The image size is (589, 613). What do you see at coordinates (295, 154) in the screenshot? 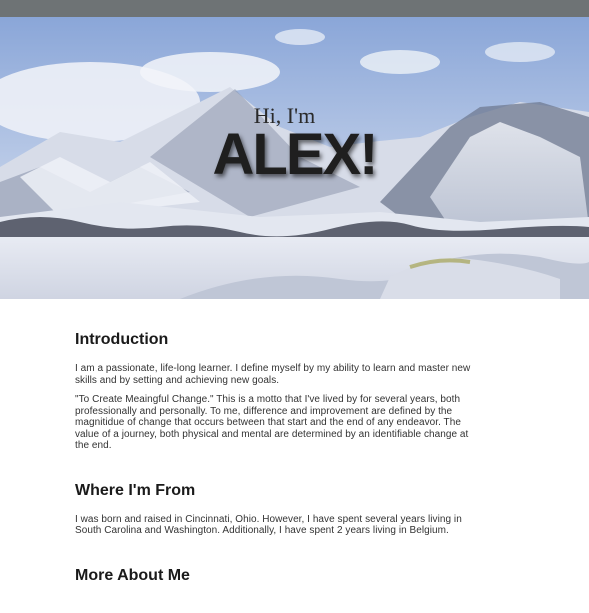
I see `hero-name: ALEX!` at bounding box center [295, 154].